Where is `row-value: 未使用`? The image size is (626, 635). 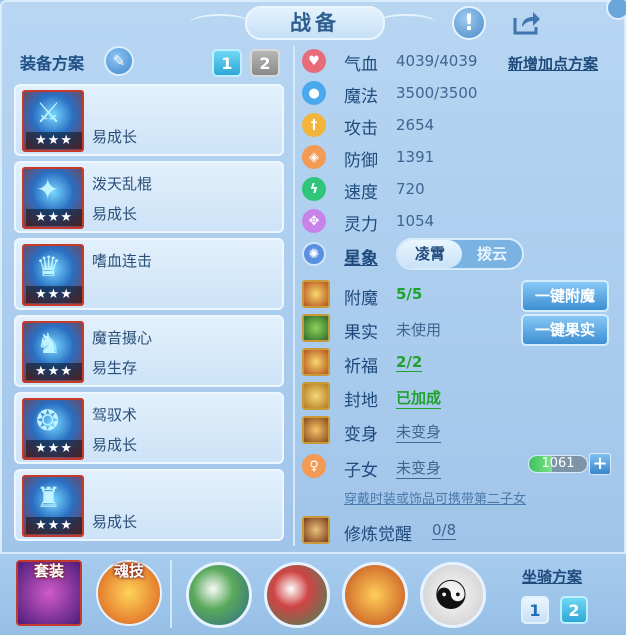 row-value: 未使用 is located at coordinates (419, 330).